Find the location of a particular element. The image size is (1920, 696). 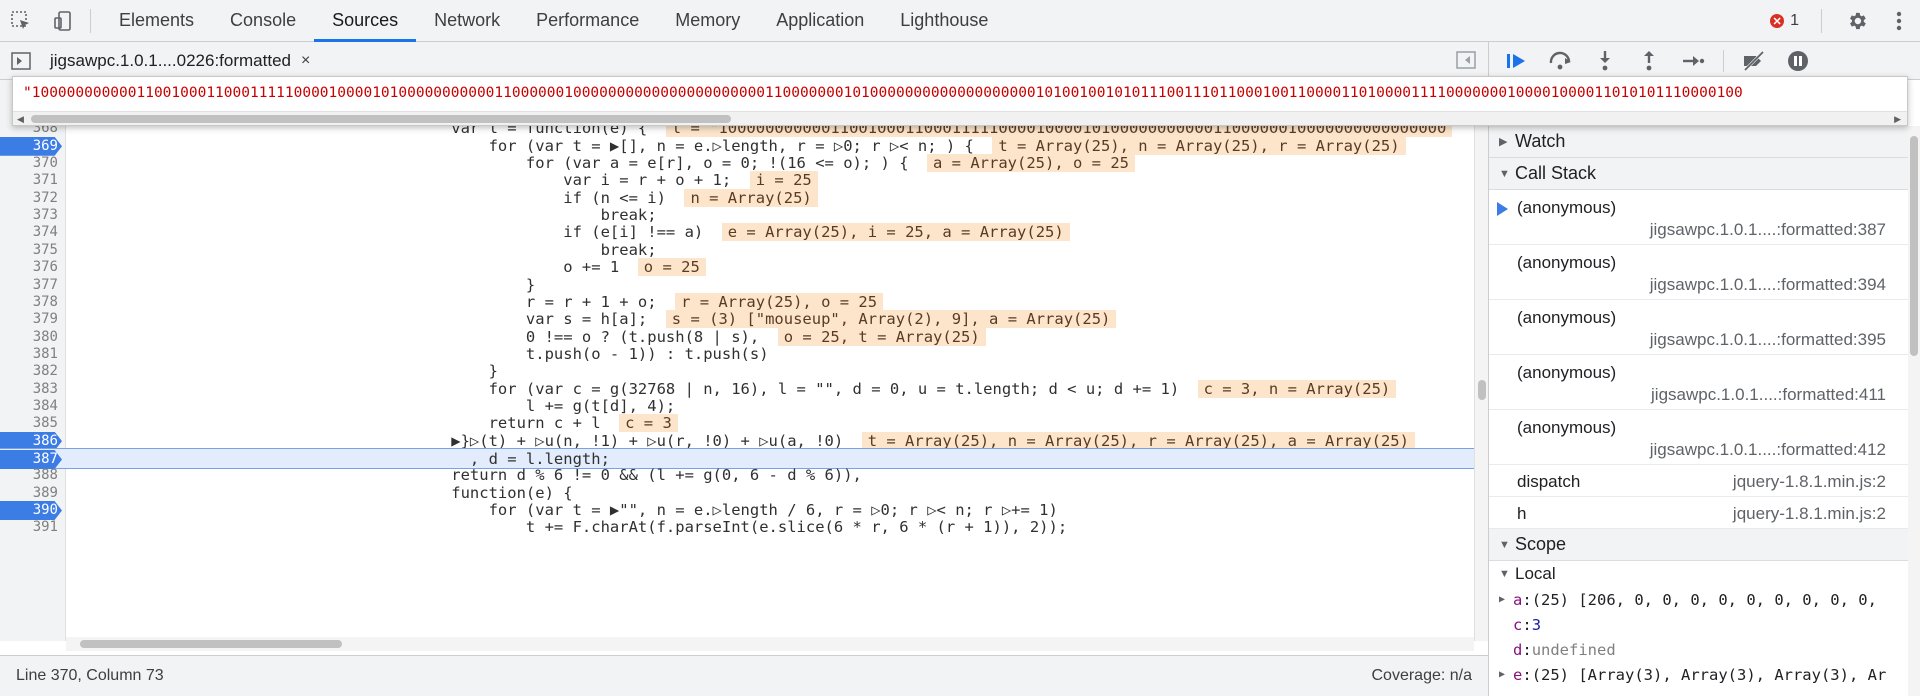

line-number: 376 is located at coordinates (29, 267).